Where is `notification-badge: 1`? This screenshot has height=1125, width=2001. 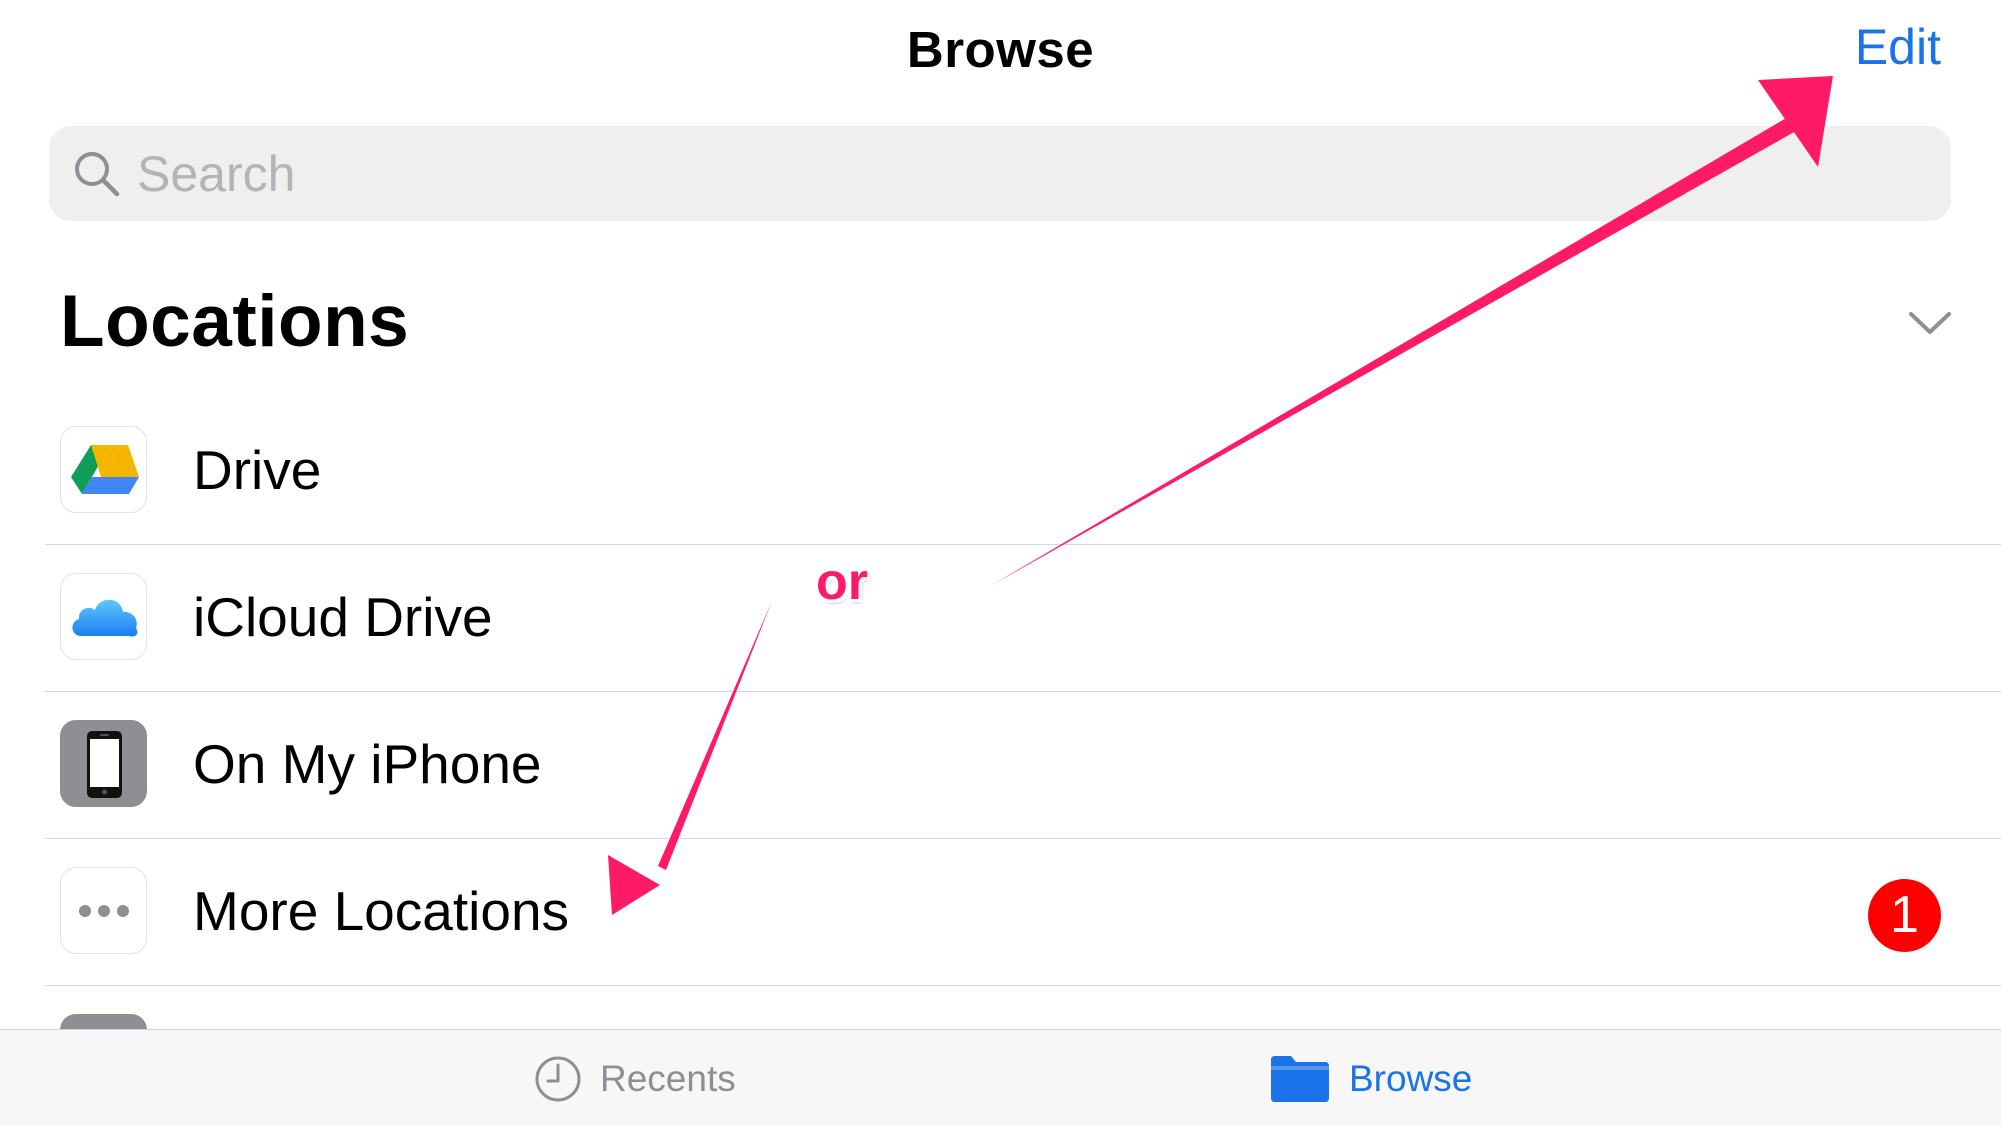
notification-badge: 1 is located at coordinates (1904, 915).